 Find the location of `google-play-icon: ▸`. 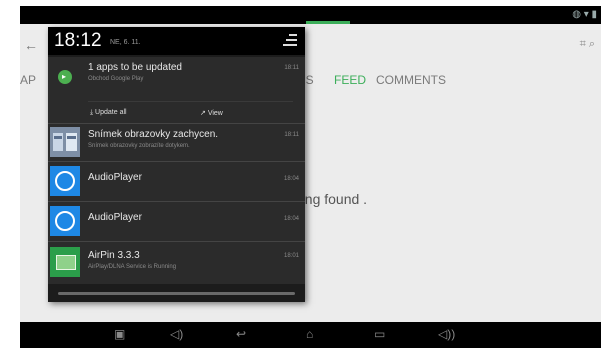

google-play-icon: ▸ is located at coordinates (65, 77).